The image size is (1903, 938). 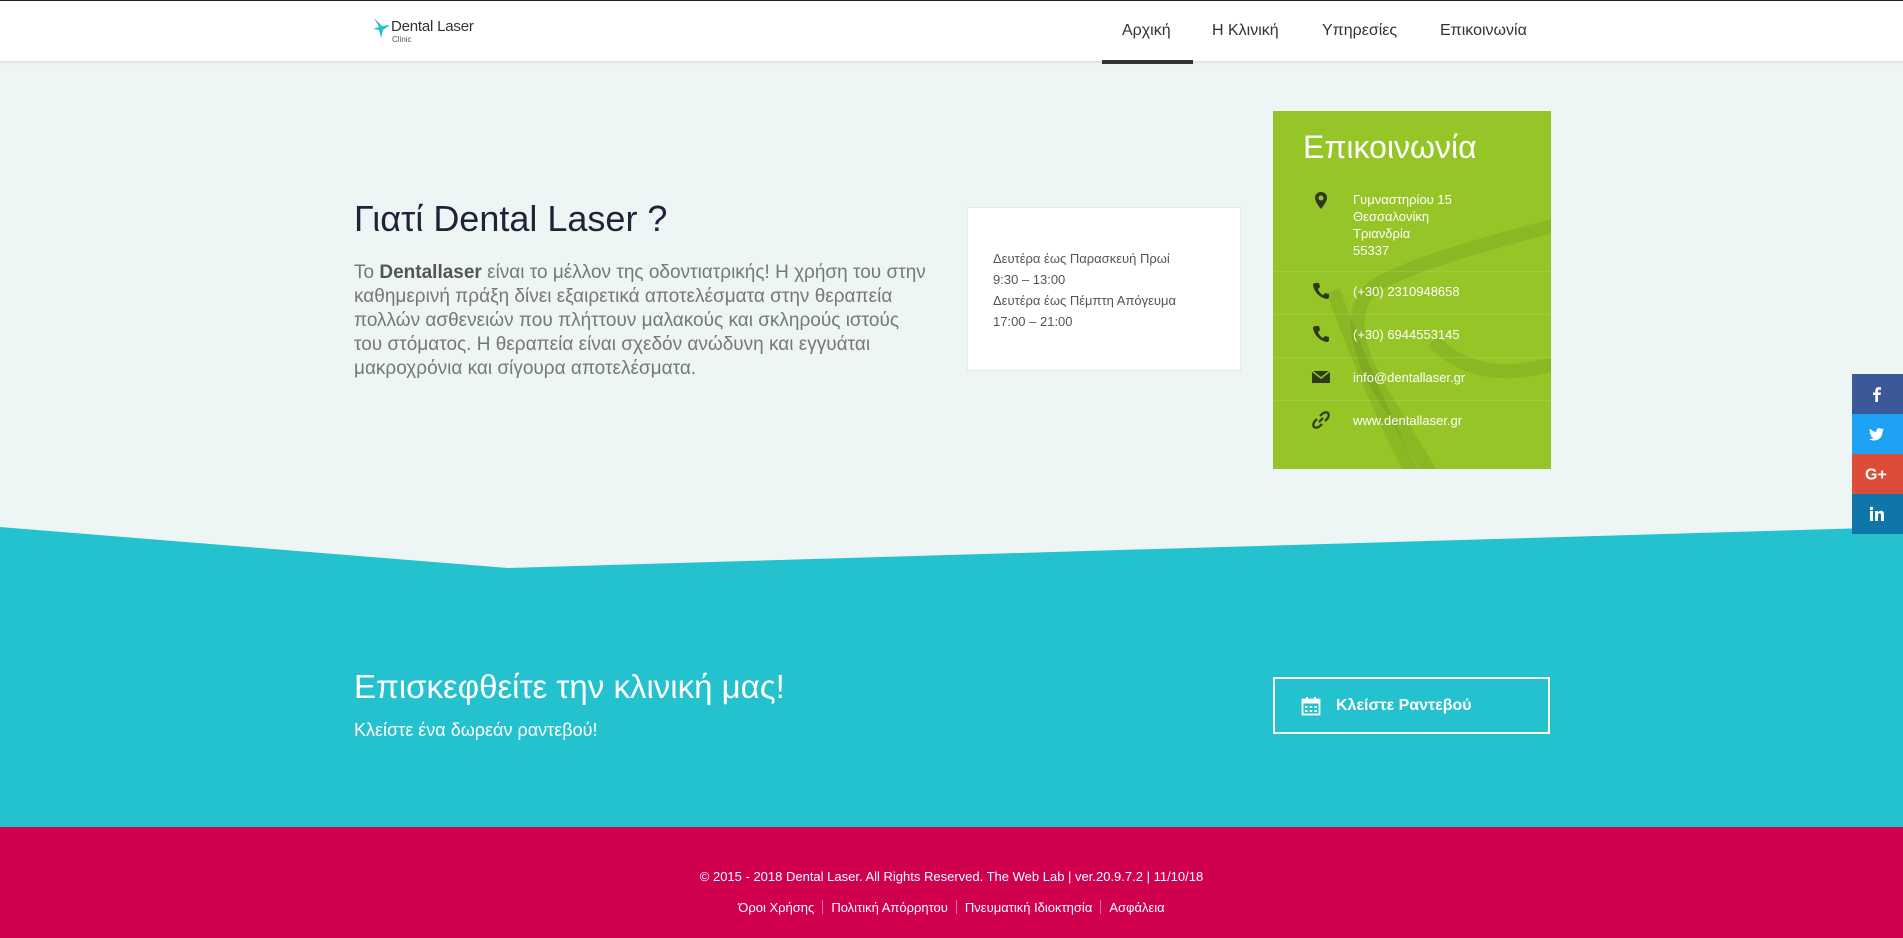 I want to click on phone-2-text: (+30) 6944553145, so click(x=1406, y=334).